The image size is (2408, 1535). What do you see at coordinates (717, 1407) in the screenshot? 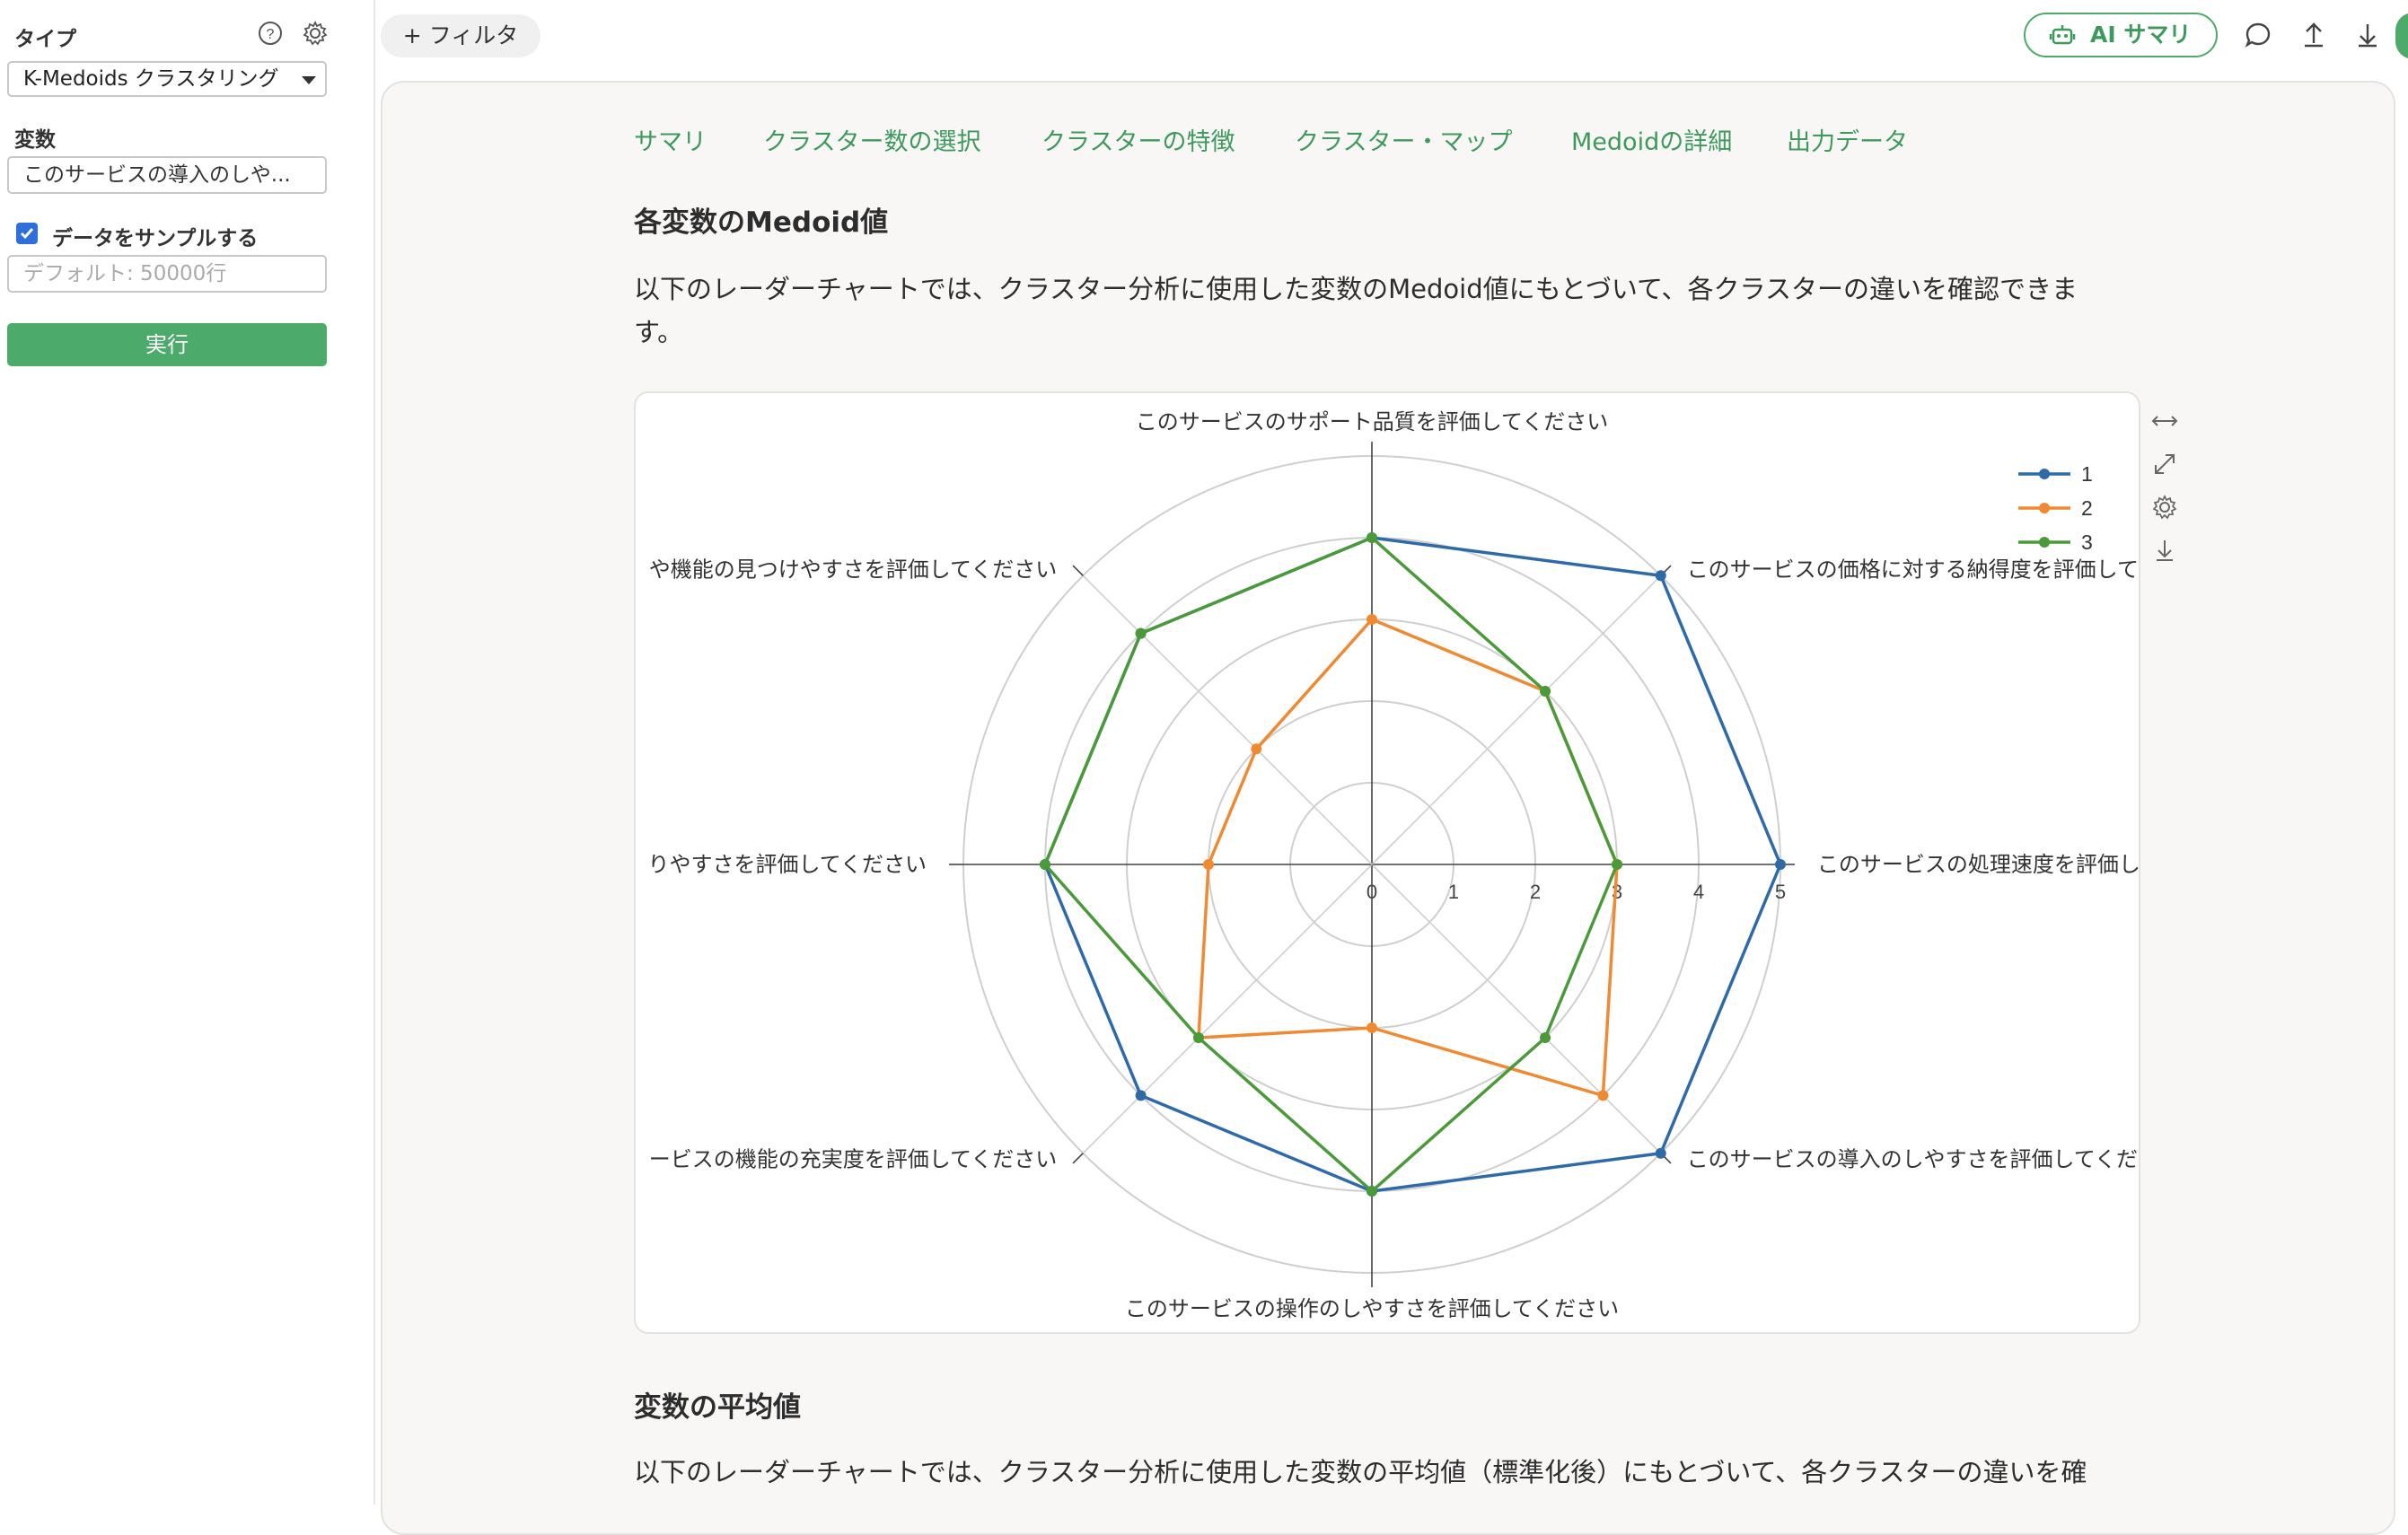
I see `section-heading-mean: 変数の平均値` at bounding box center [717, 1407].